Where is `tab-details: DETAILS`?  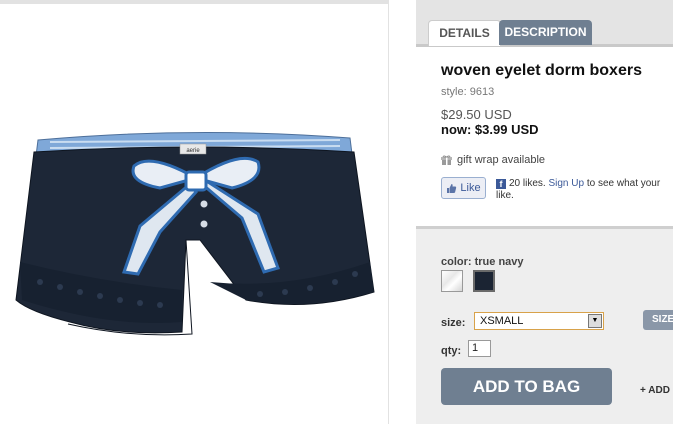
tab-details: DETAILS is located at coordinates (464, 33).